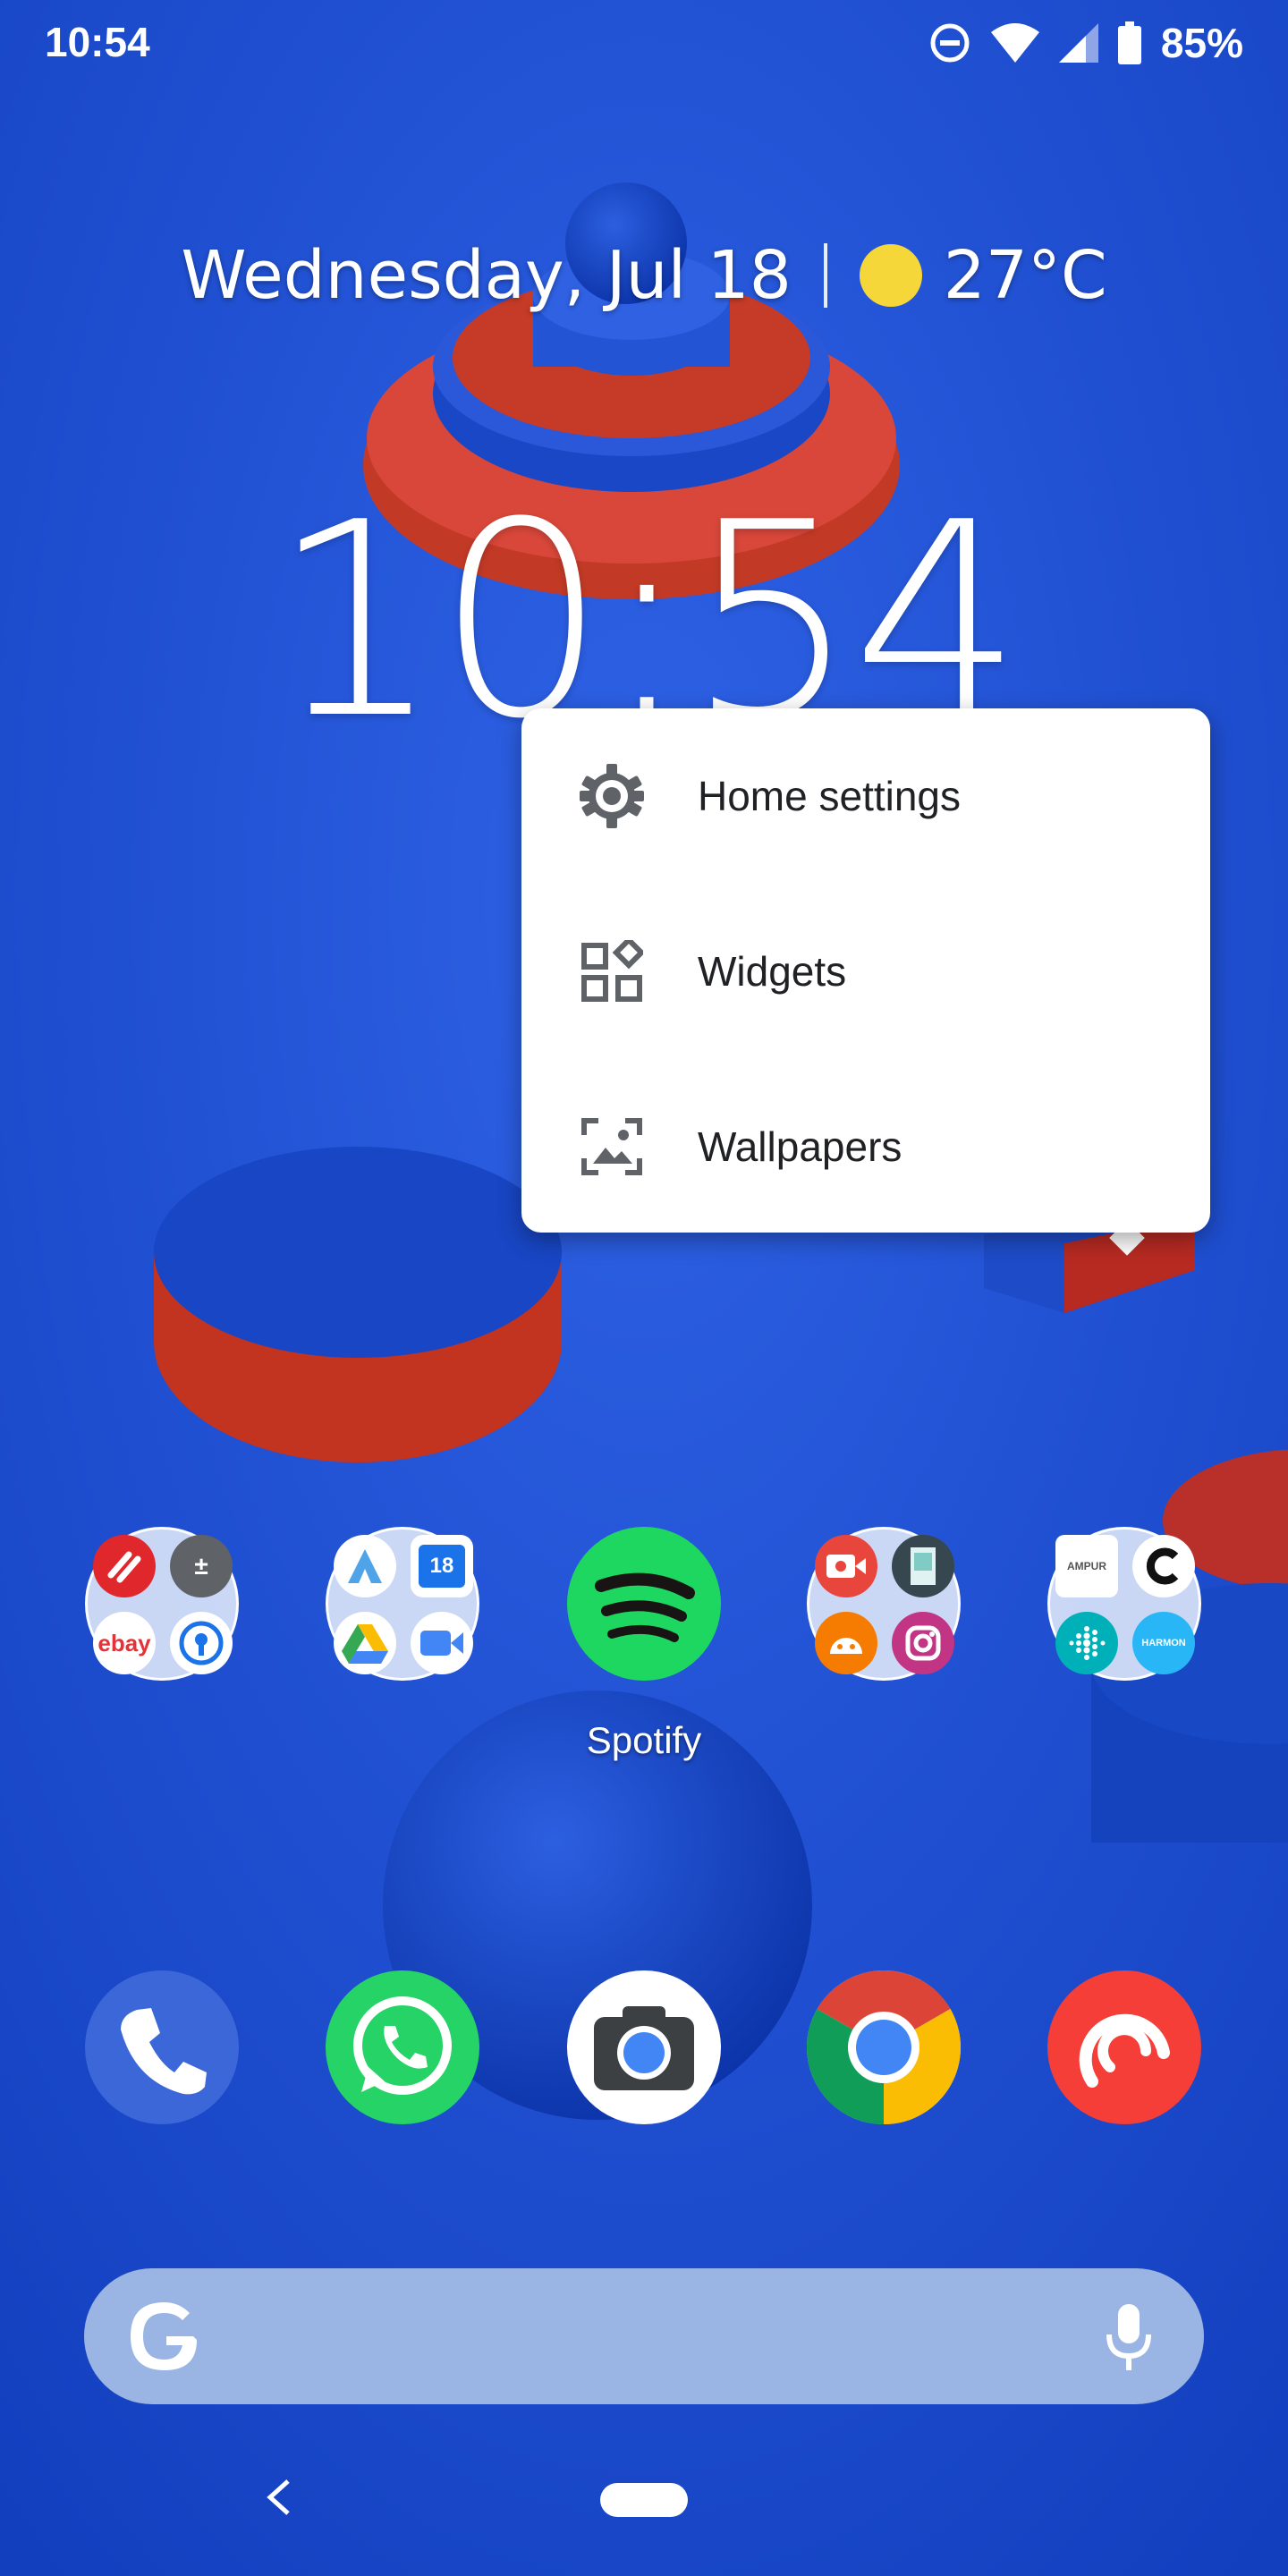 The image size is (1288, 2576). Describe the element at coordinates (644, 2047) in the screenshot. I see `camera-icon` at that location.